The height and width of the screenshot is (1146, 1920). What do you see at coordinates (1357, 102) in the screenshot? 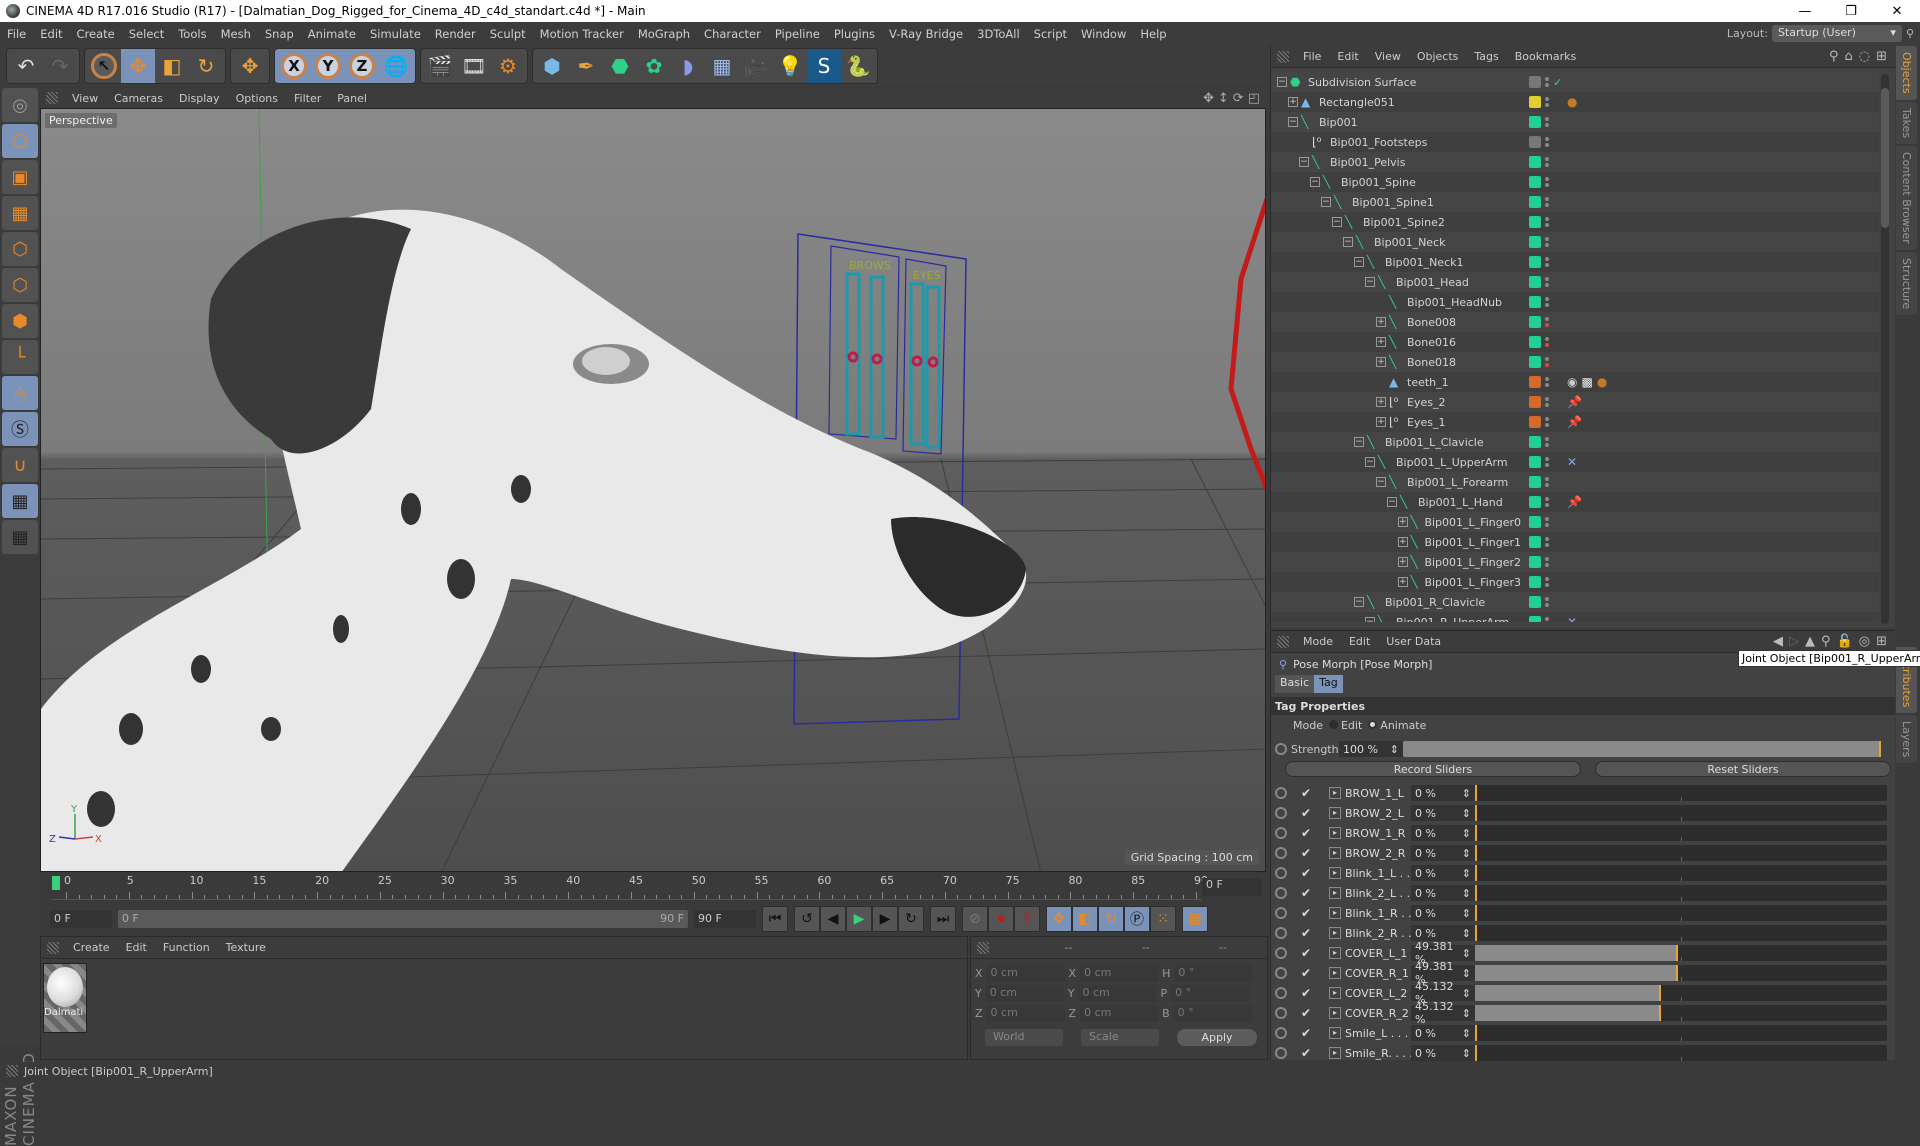
I see `object-name: Rectangle051` at bounding box center [1357, 102].